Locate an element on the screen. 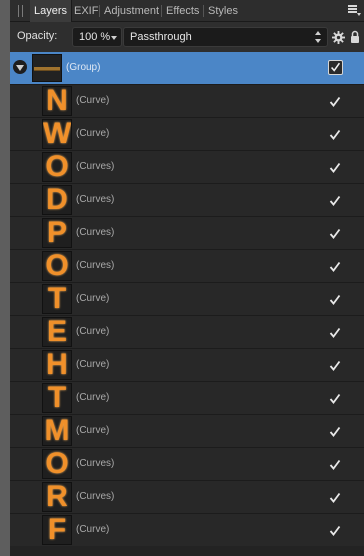  layer-thumbnail: E is located at coordinates (57, 332).